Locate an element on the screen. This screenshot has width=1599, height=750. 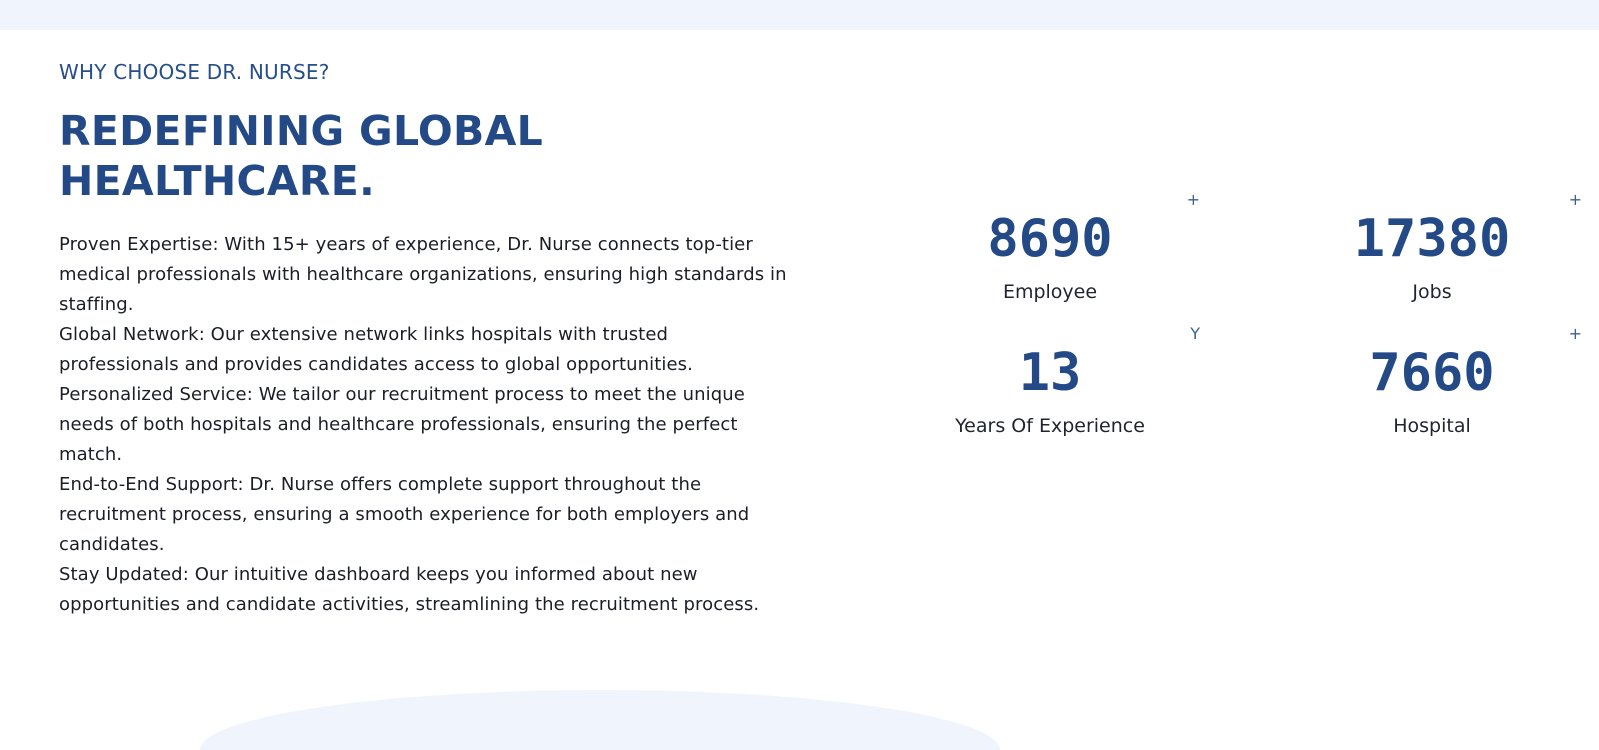
top-band is located at coordinates (799, 15).